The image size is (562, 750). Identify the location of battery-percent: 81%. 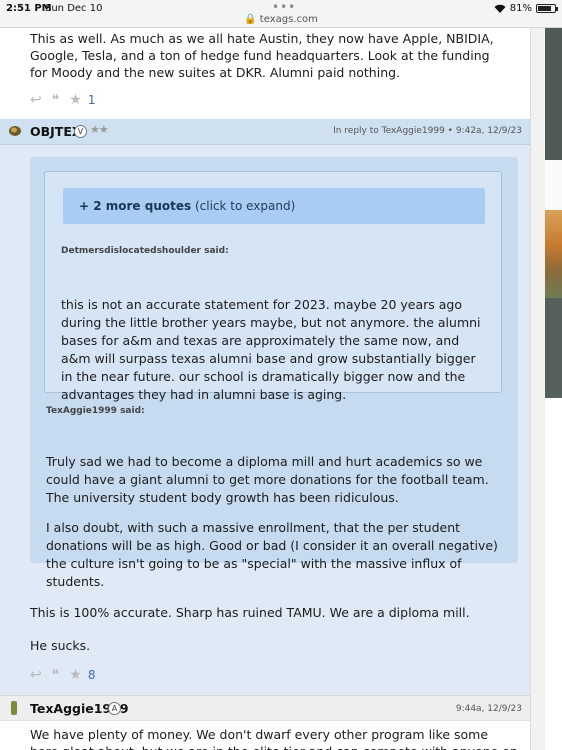
(520, 8).